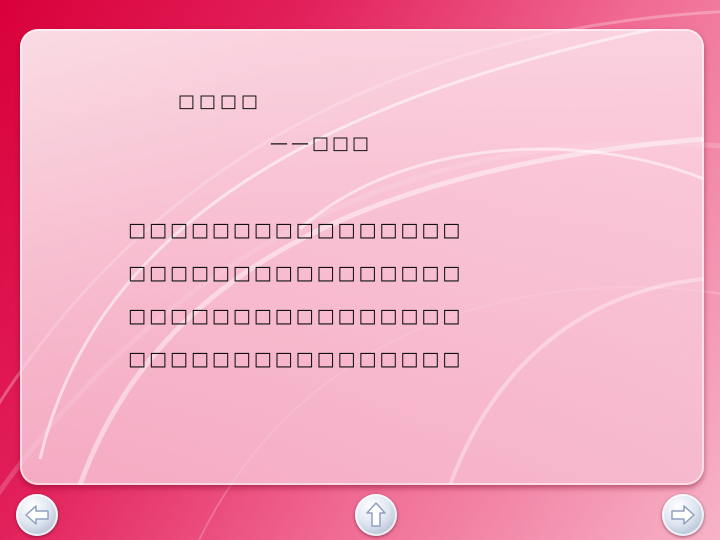 The width and height of the screenshot is (720, 540). I want to click on arrow-left-icon, so click(37, 515).